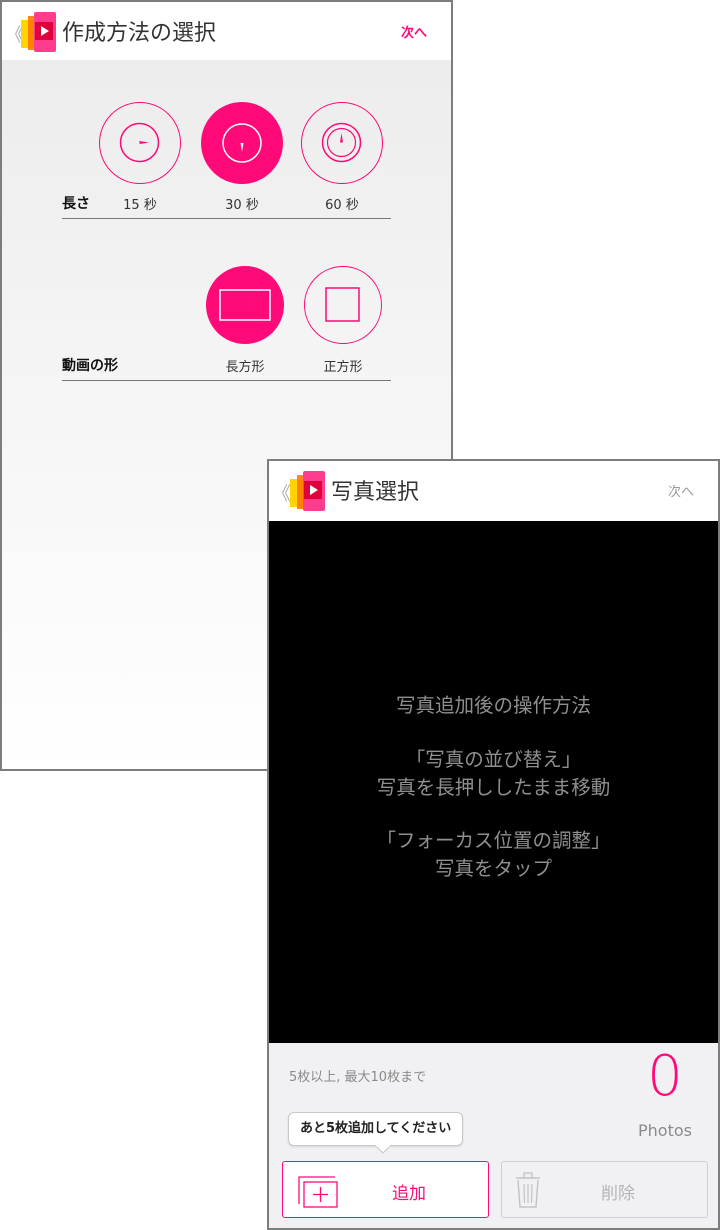  I want to click on length-30s-button, so click(242, 143).